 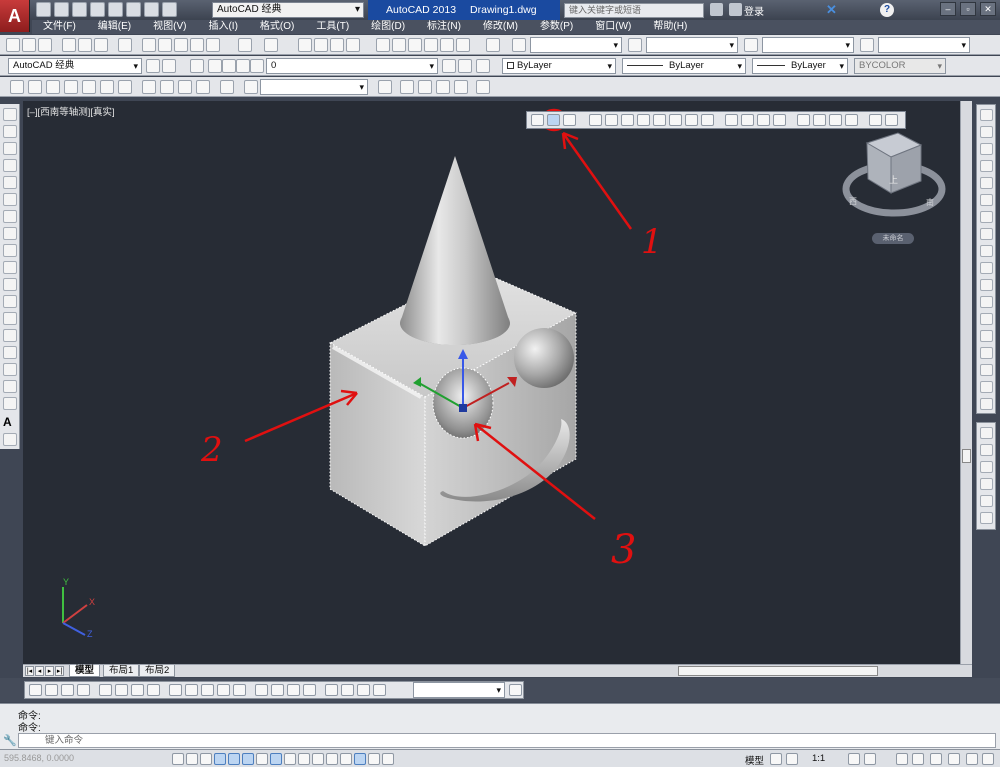 What do you see at coordinates (537, 120) in the screenshot?
I see `union-icon` at bounding box center [537, 120].